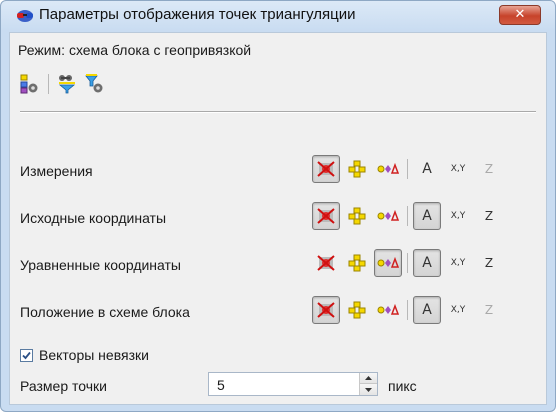  Describe the element at coordinates (402, 386) in the screenshot. I see `point-size-unit: пикс` at that location.